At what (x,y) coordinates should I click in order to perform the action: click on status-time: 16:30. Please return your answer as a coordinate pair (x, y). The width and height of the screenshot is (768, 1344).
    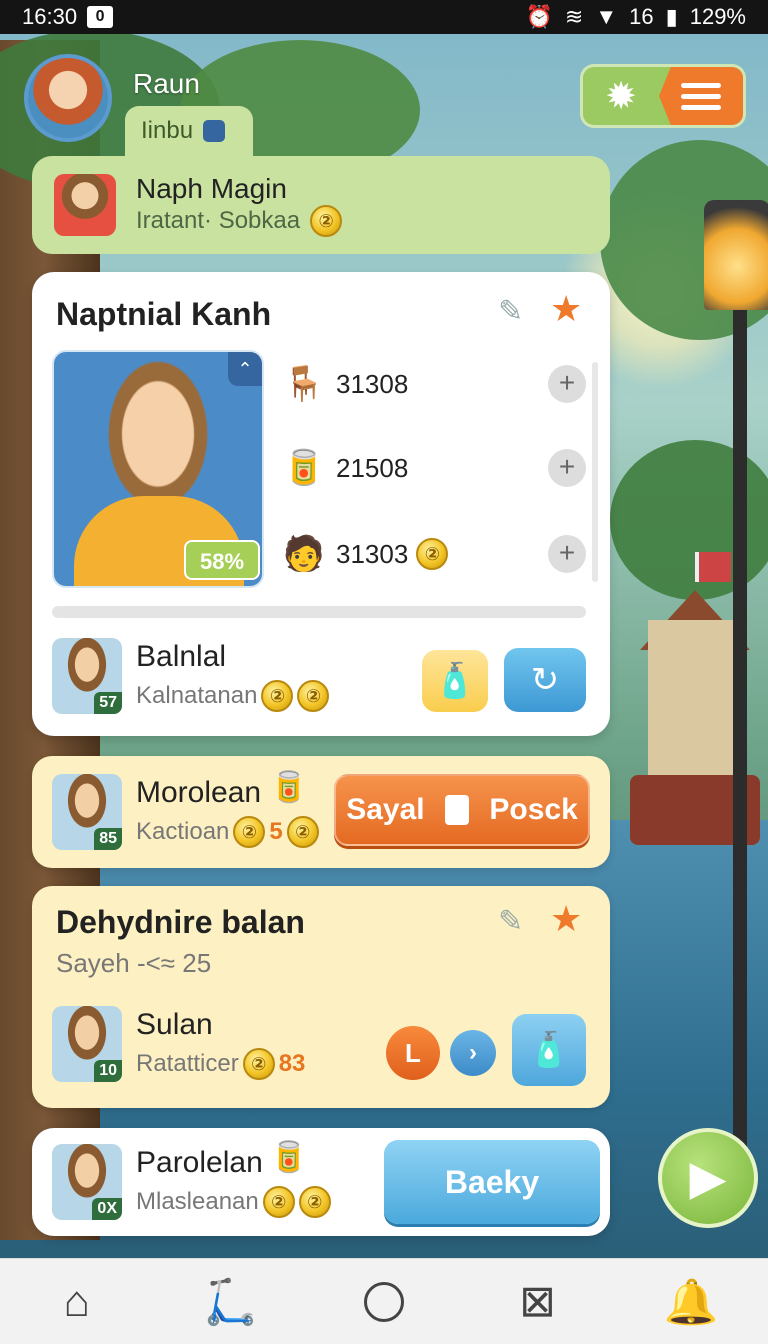
    Looking at the image, I should click on (50, 16).